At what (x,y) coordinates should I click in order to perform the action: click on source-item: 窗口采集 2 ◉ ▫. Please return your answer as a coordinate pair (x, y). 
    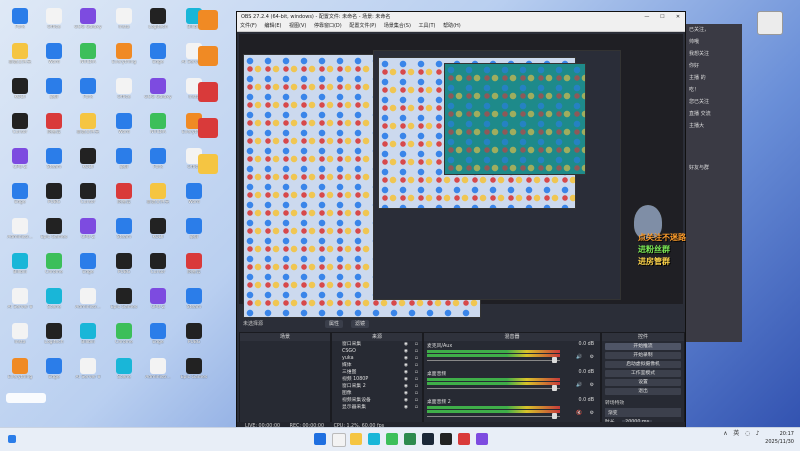
    Looking at the image, I should click on (377, 386).